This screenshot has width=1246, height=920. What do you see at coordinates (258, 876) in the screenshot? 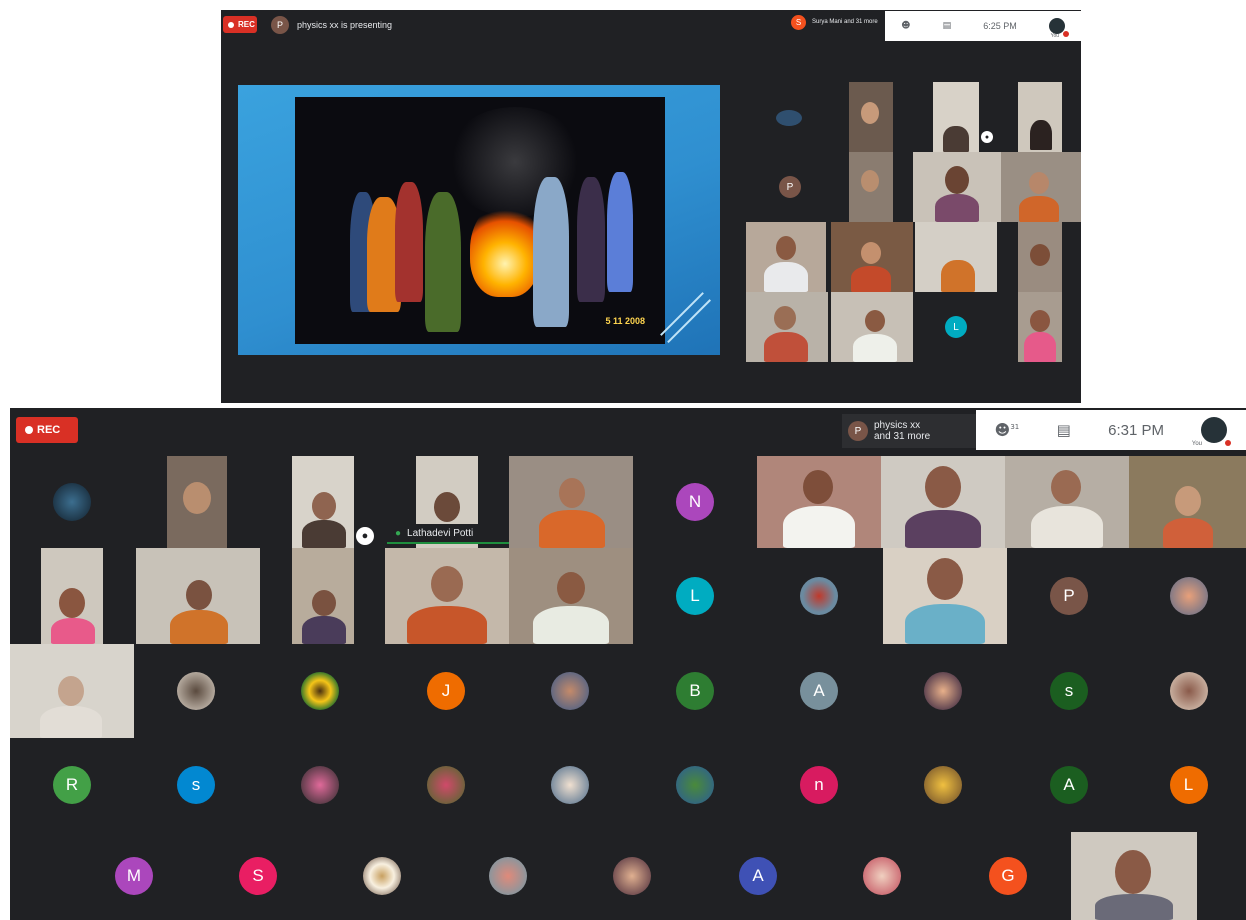
I see `participant-avatar: S` at bounding box center [258, 876].